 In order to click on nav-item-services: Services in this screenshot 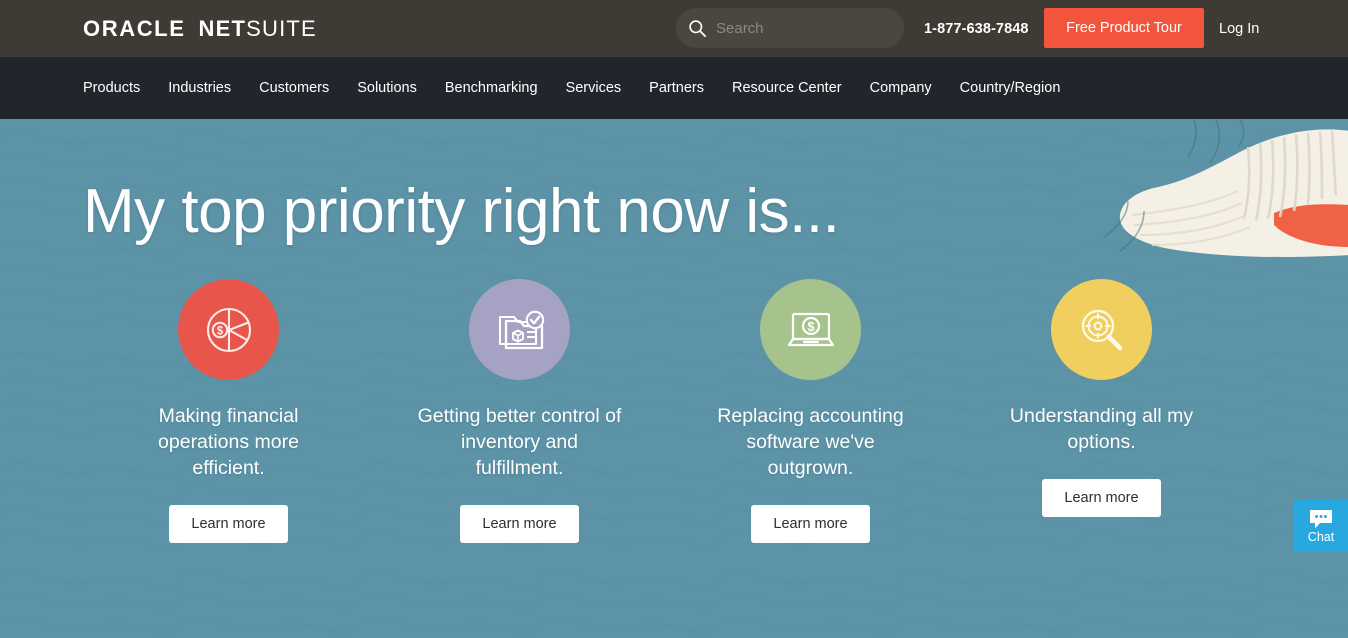, I will do `click(594, 88)`.